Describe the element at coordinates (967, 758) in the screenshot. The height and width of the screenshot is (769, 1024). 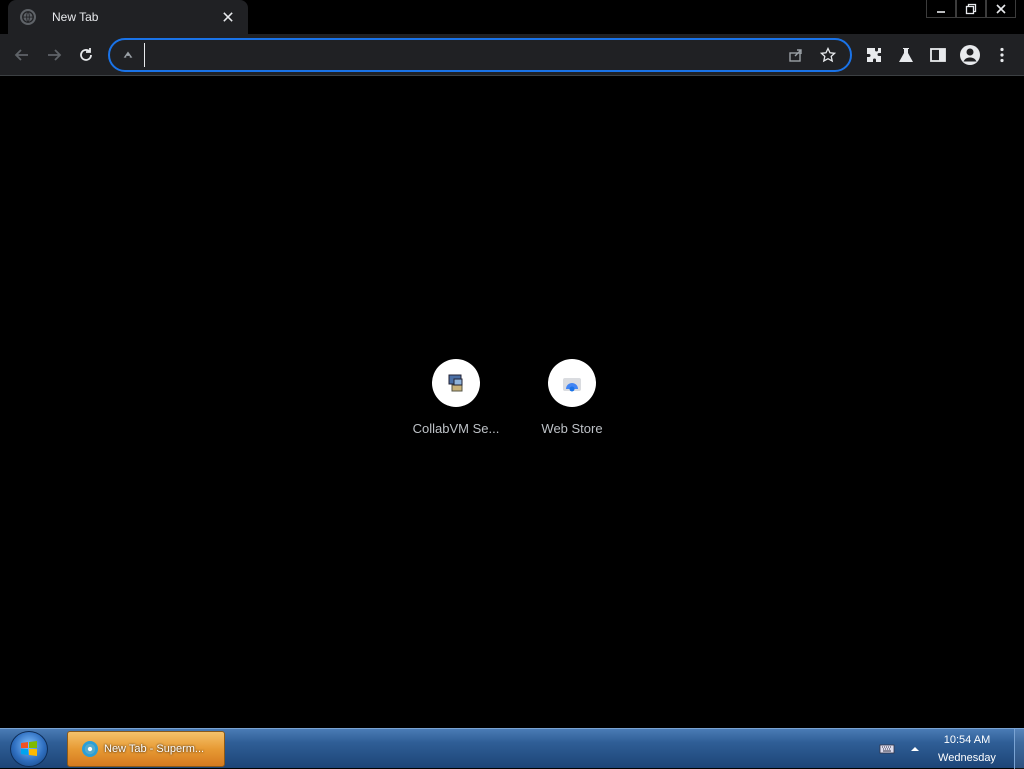
I see `clock-day: Wednesday` at that location.